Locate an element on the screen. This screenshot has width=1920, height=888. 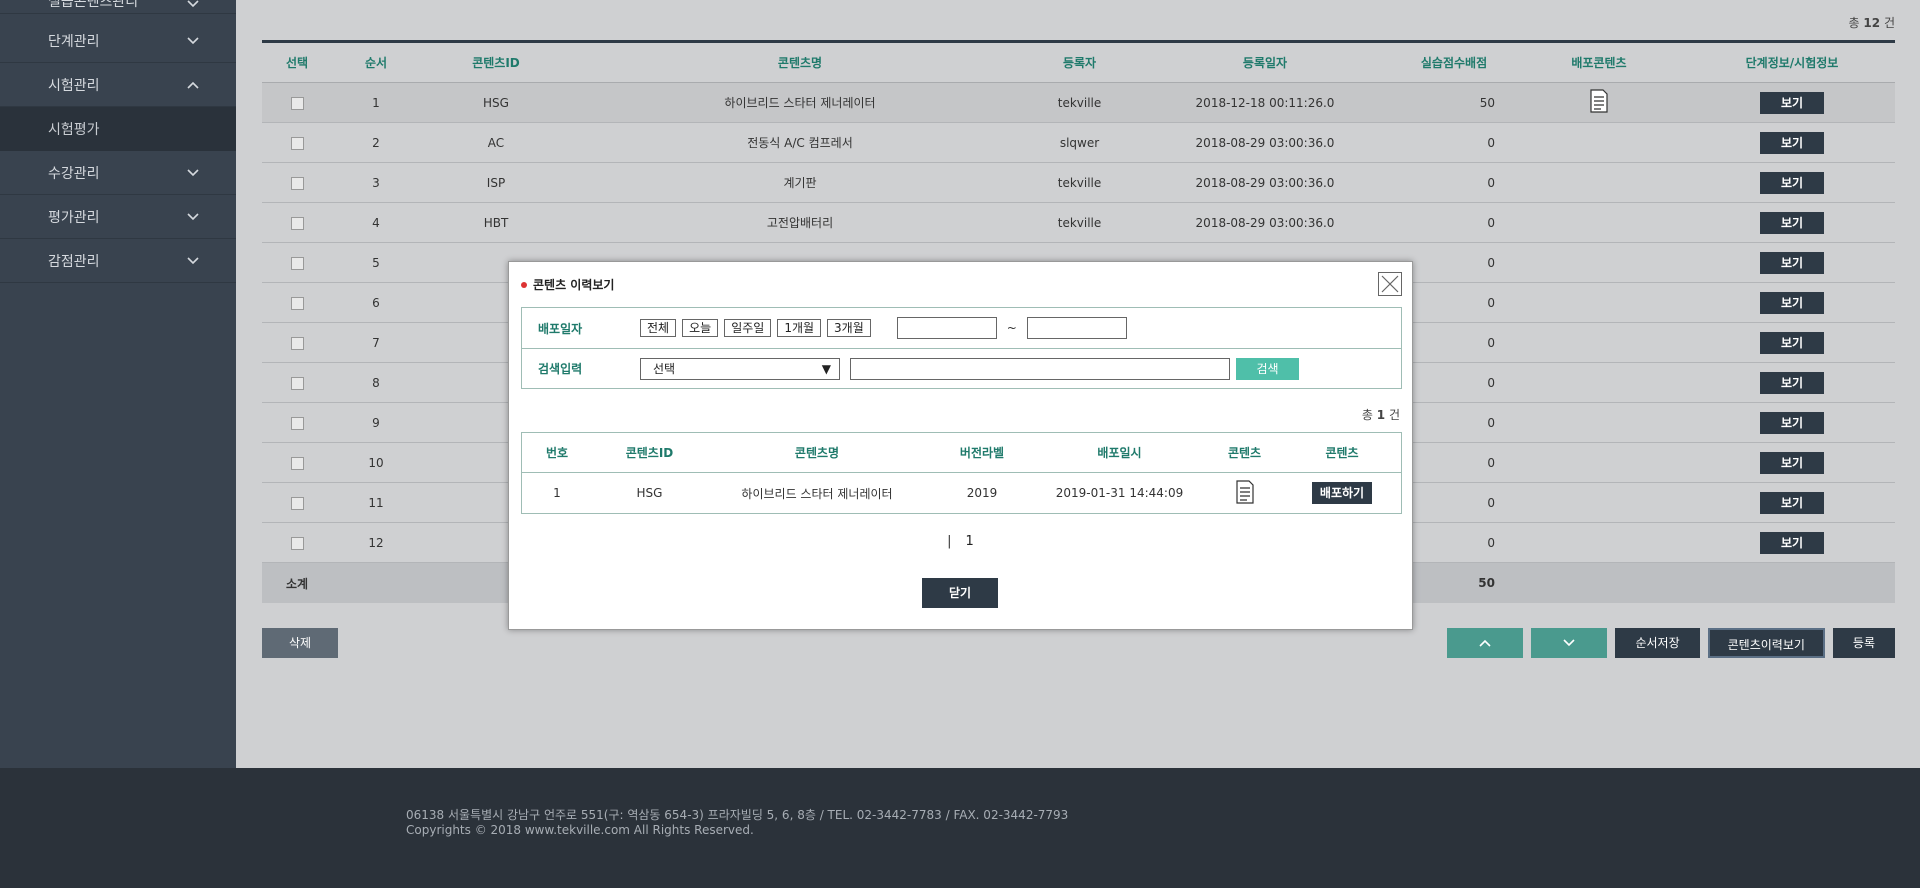
cell-content-name: 고전압배터리 is located at coordinates (800, 223).